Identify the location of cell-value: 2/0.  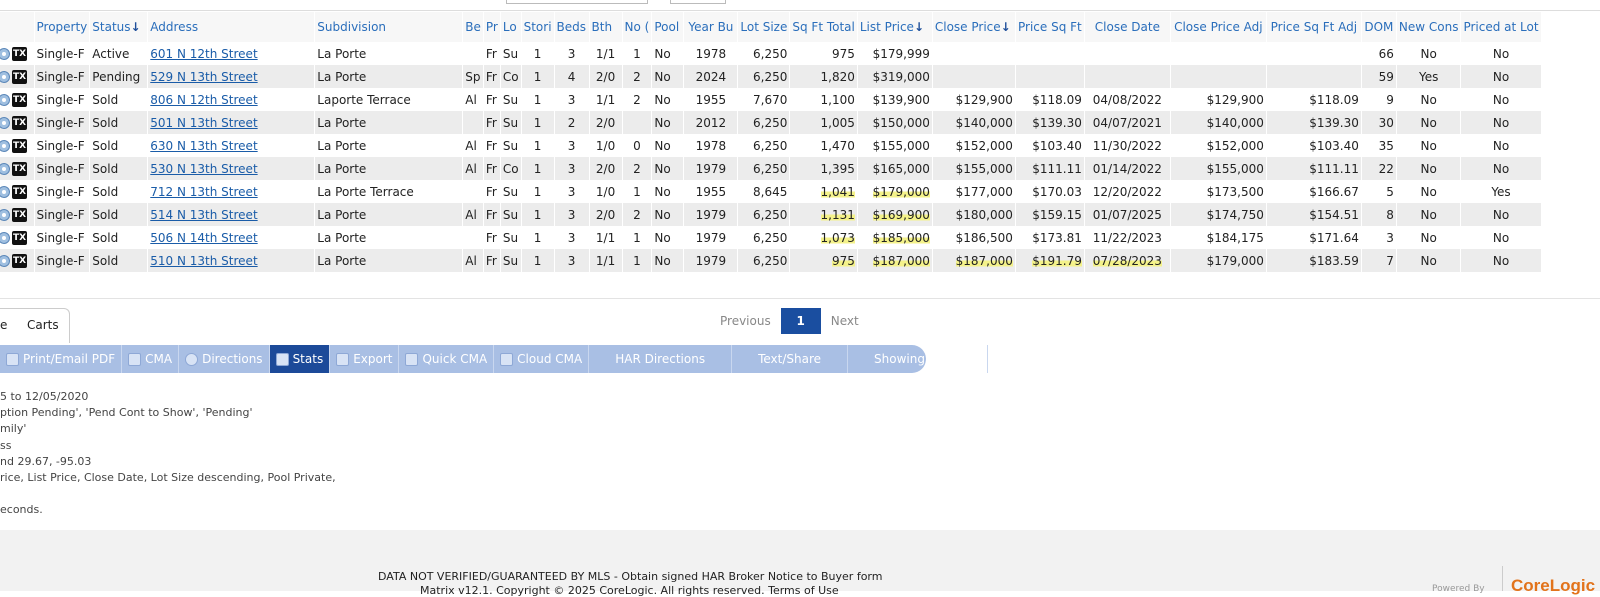
(605, 122).